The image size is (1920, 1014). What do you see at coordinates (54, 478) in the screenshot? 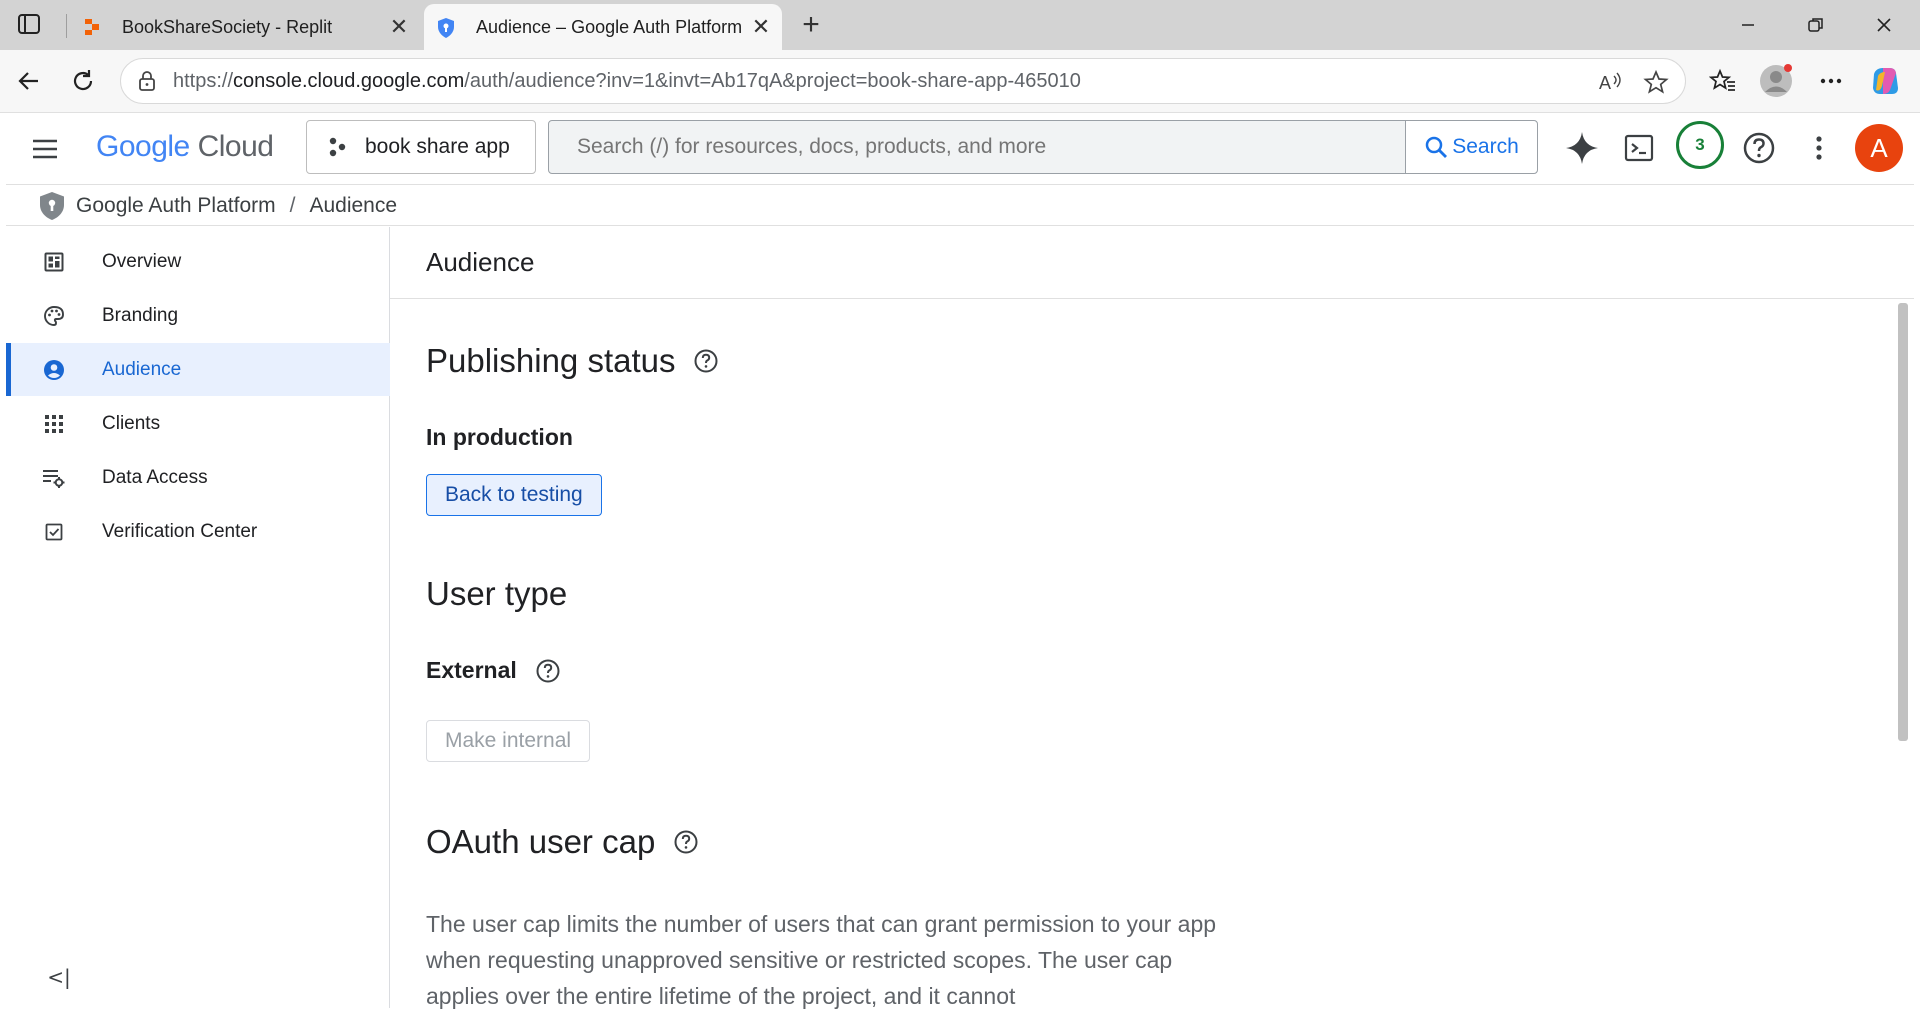
I see `list-settings-icon` at bounding box center [54, 478].